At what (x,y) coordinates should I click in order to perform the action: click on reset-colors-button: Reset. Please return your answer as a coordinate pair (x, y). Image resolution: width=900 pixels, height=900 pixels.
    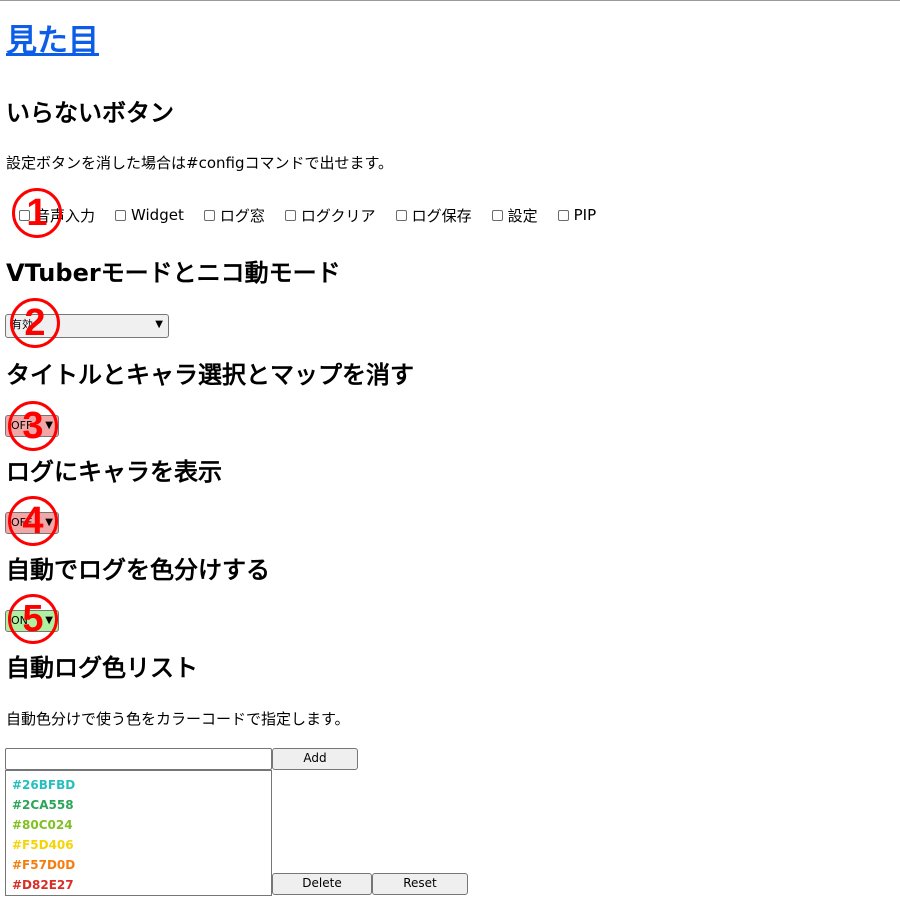
    Looking at the image, I should click on (420, 884).